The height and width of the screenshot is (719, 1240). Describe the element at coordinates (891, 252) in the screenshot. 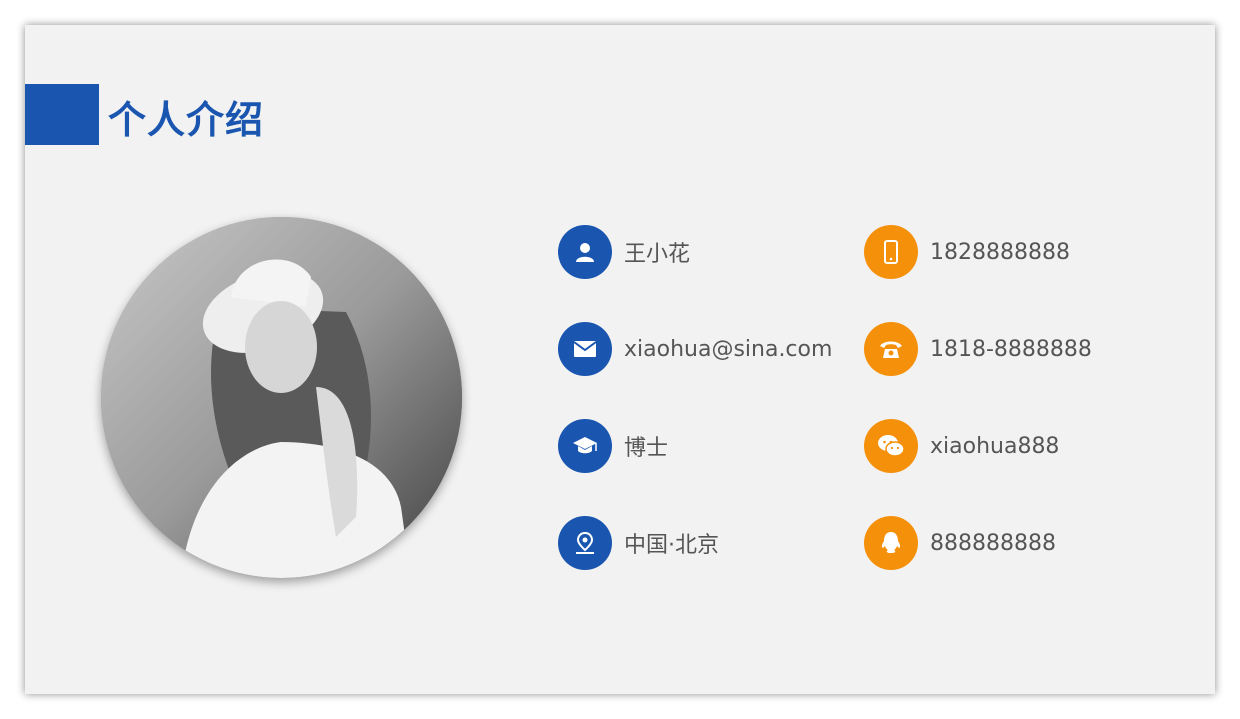

I see `mobile-phone-icon` at that location.